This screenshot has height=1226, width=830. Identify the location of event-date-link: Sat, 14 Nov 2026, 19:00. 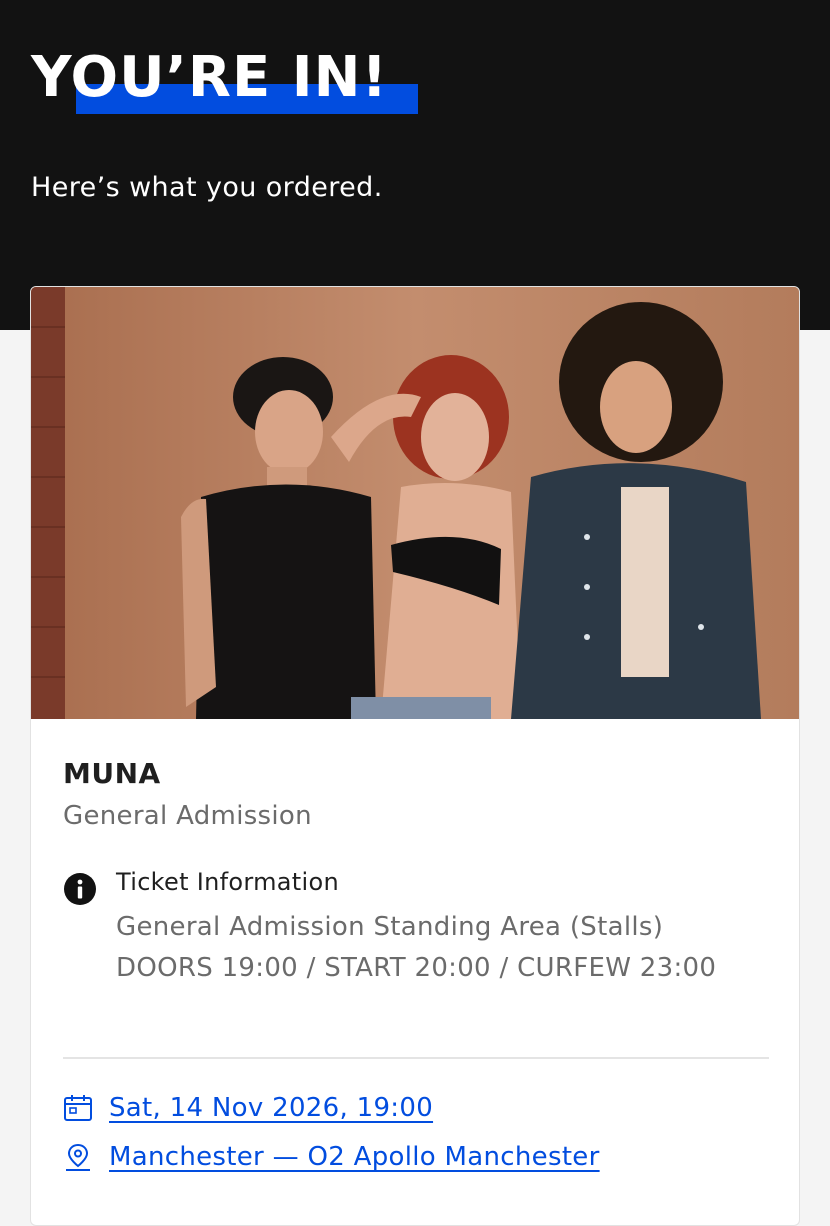
(271, 1108).